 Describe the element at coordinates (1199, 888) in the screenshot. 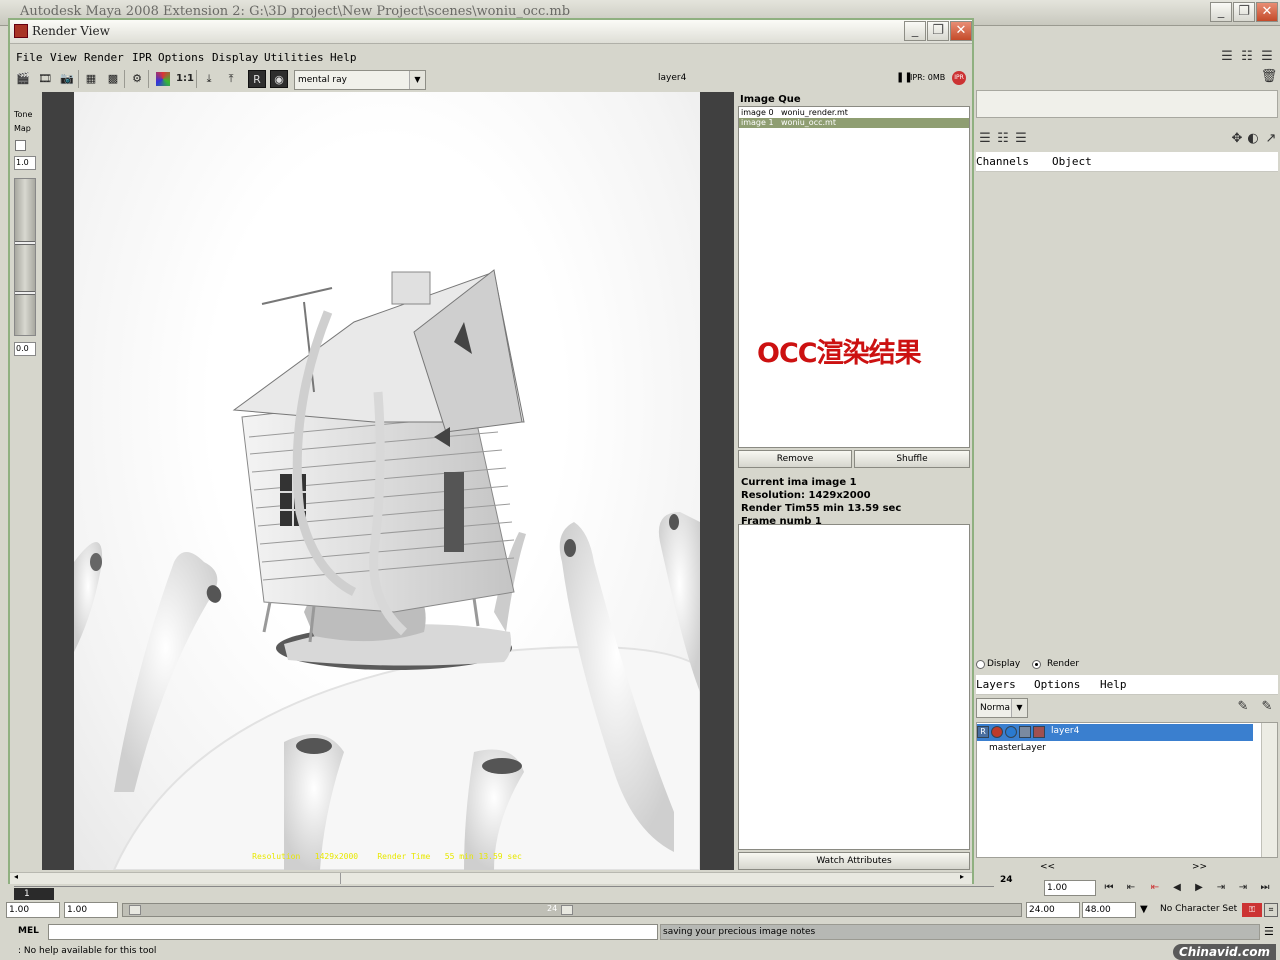

I see `play-forwards-icon: ▶` at that location.